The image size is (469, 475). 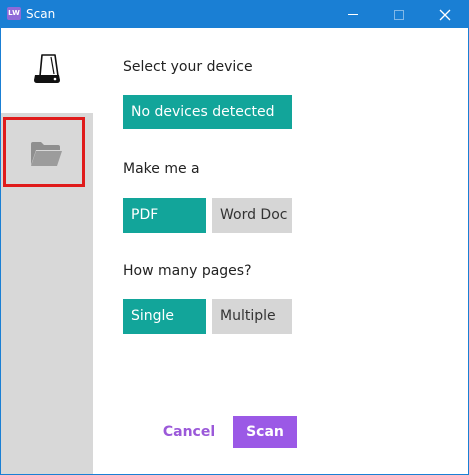 I want to click on word-doc-option: Word Doc, so click(x=252, y=215).